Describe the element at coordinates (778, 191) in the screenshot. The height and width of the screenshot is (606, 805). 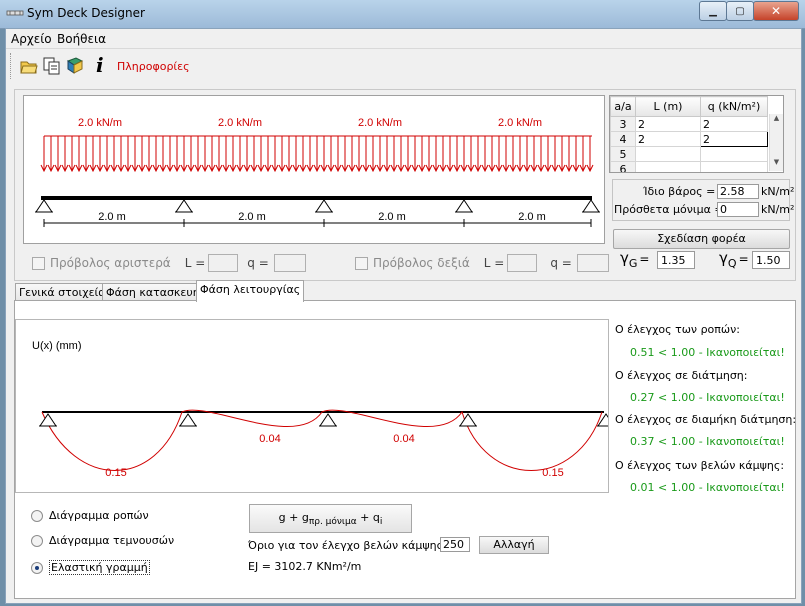
I see `self-weight-unit: kN/m²` at that location.